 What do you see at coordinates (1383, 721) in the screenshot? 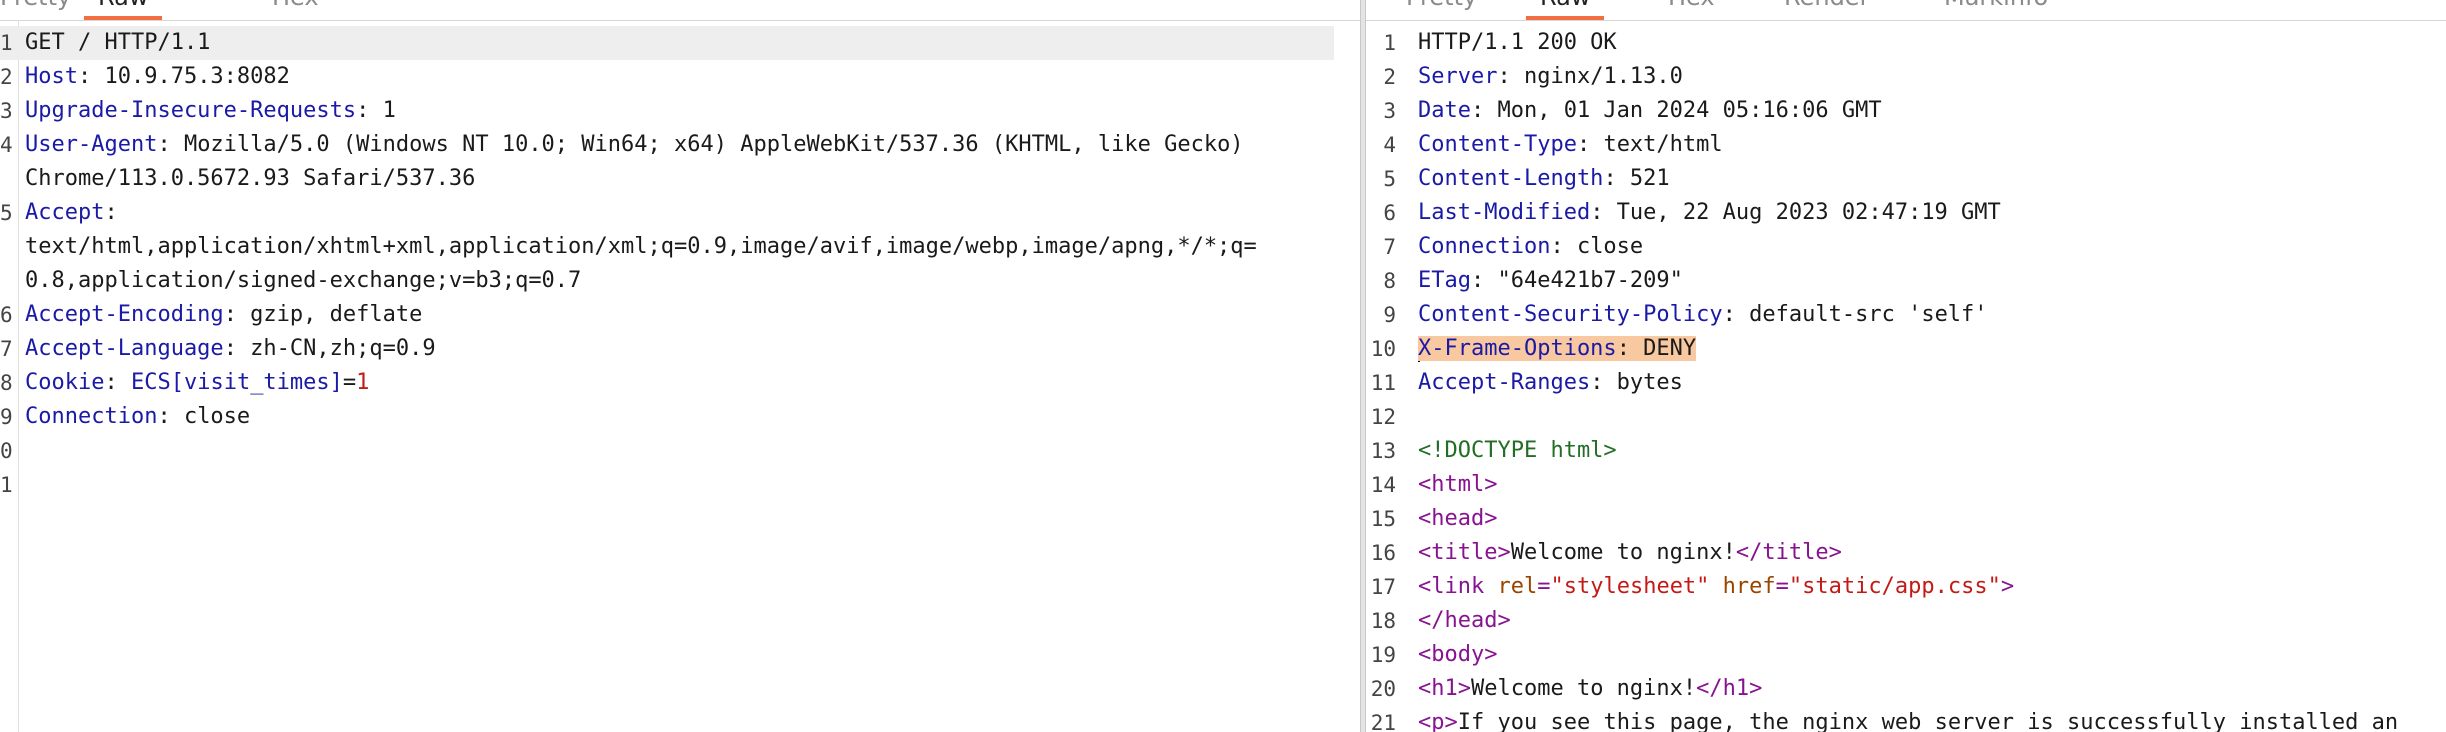
I see `line-number: 21` at bounding box center [1383, 721].